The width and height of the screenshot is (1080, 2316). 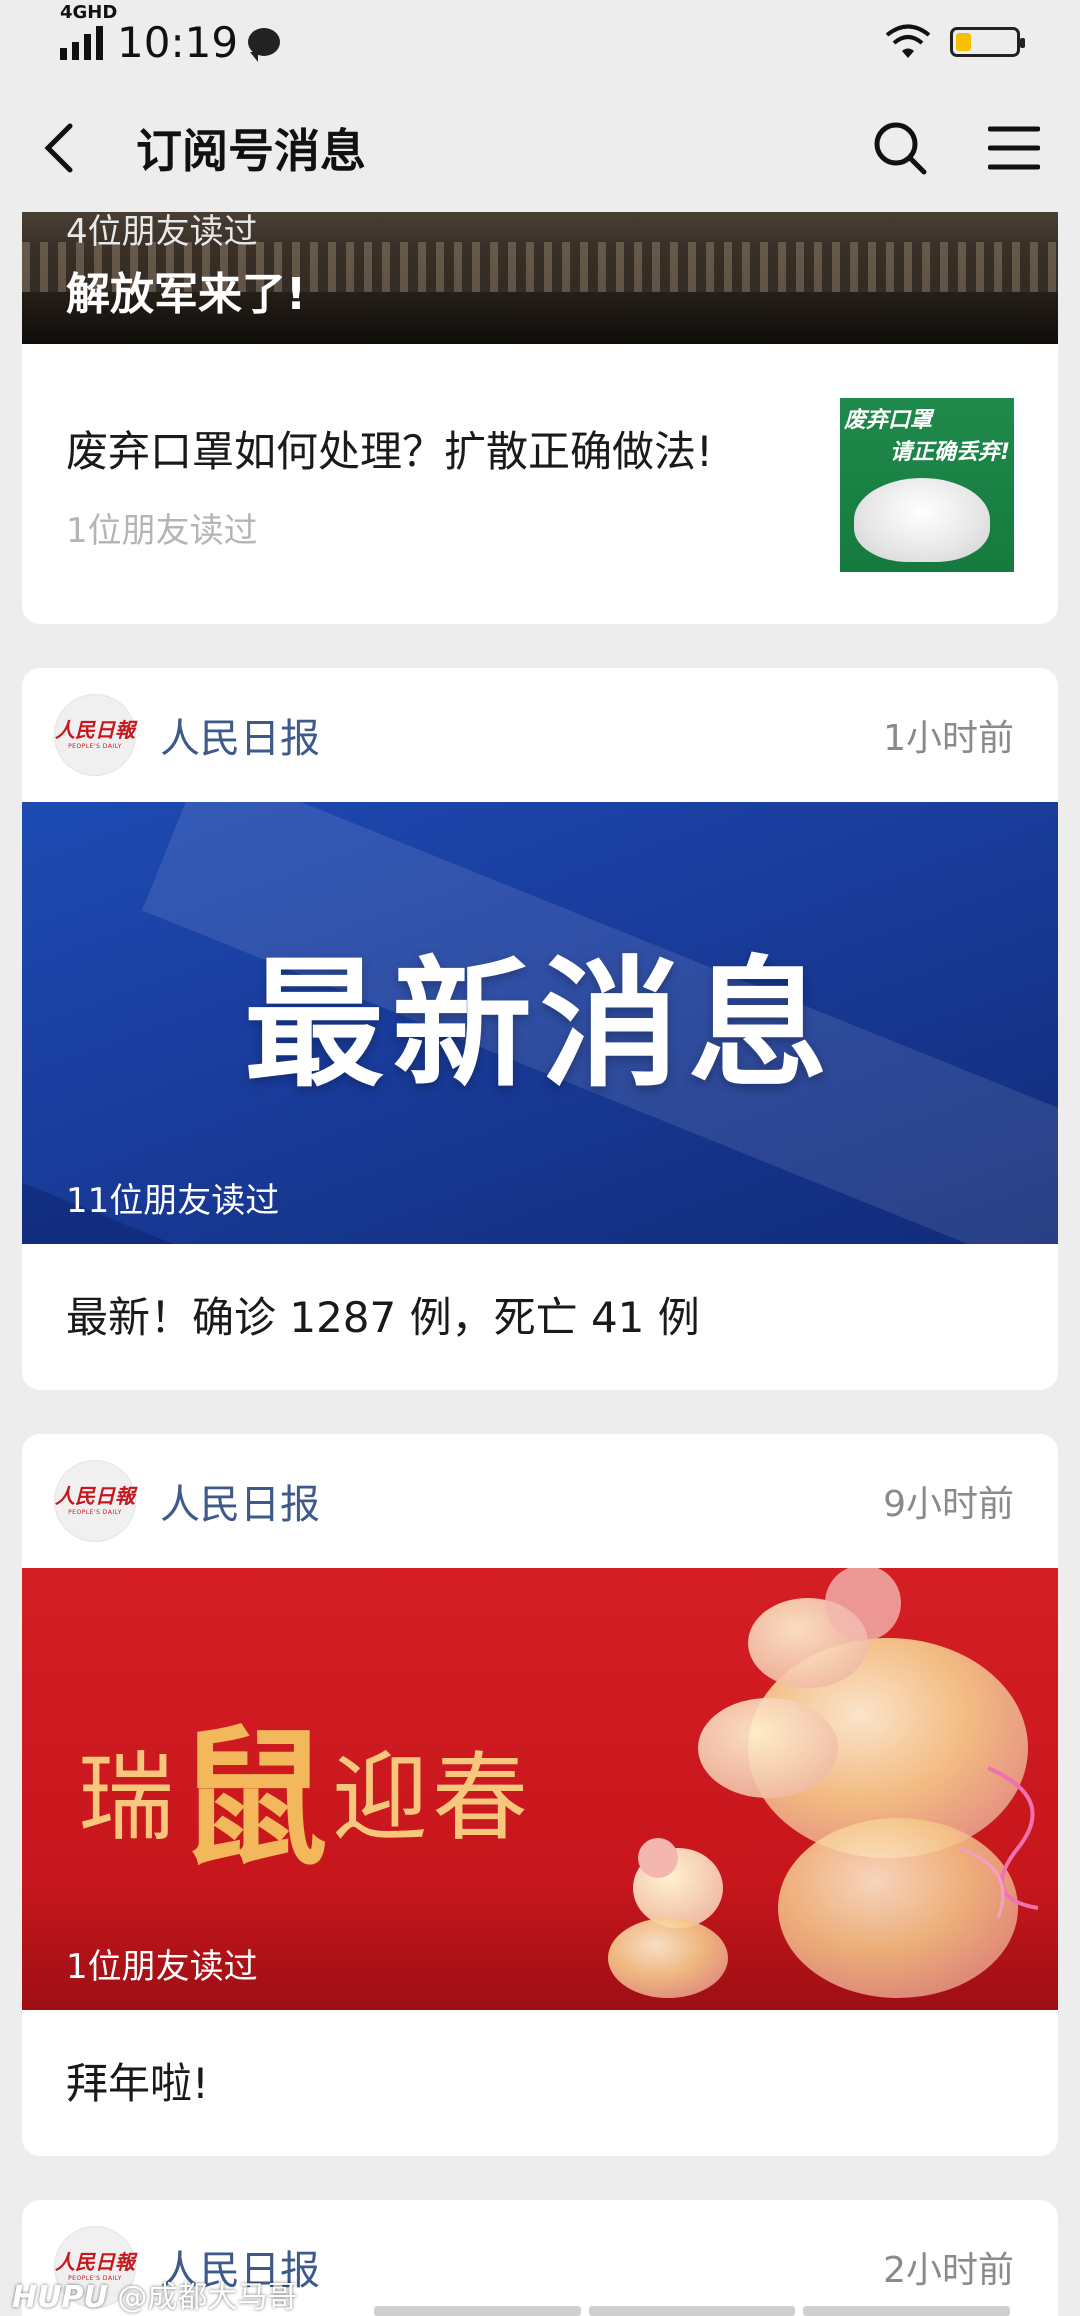 What do you see at coordinates (823, 1783) in the screenshot?
I see `rat-illustration` at bounding box center [823, 1783].